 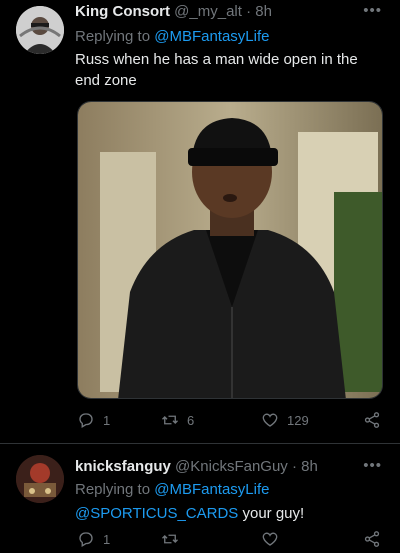 I want to click on like-button, so click(x=270, y=539).